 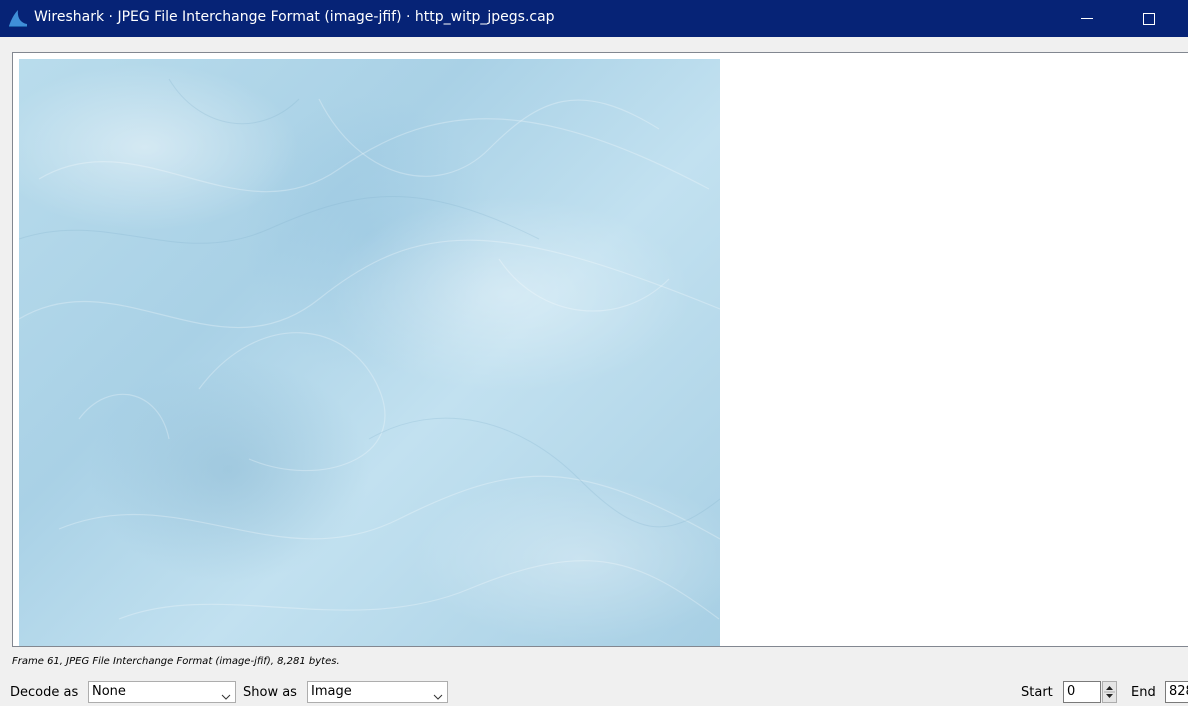 I want to click on show-as-label: Show as, so click(x=270, y=692).